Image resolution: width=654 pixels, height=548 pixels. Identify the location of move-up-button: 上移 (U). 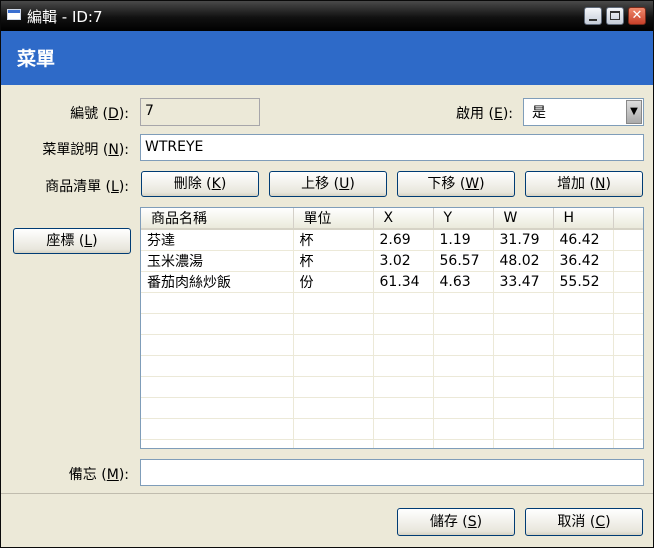
(328, 184).